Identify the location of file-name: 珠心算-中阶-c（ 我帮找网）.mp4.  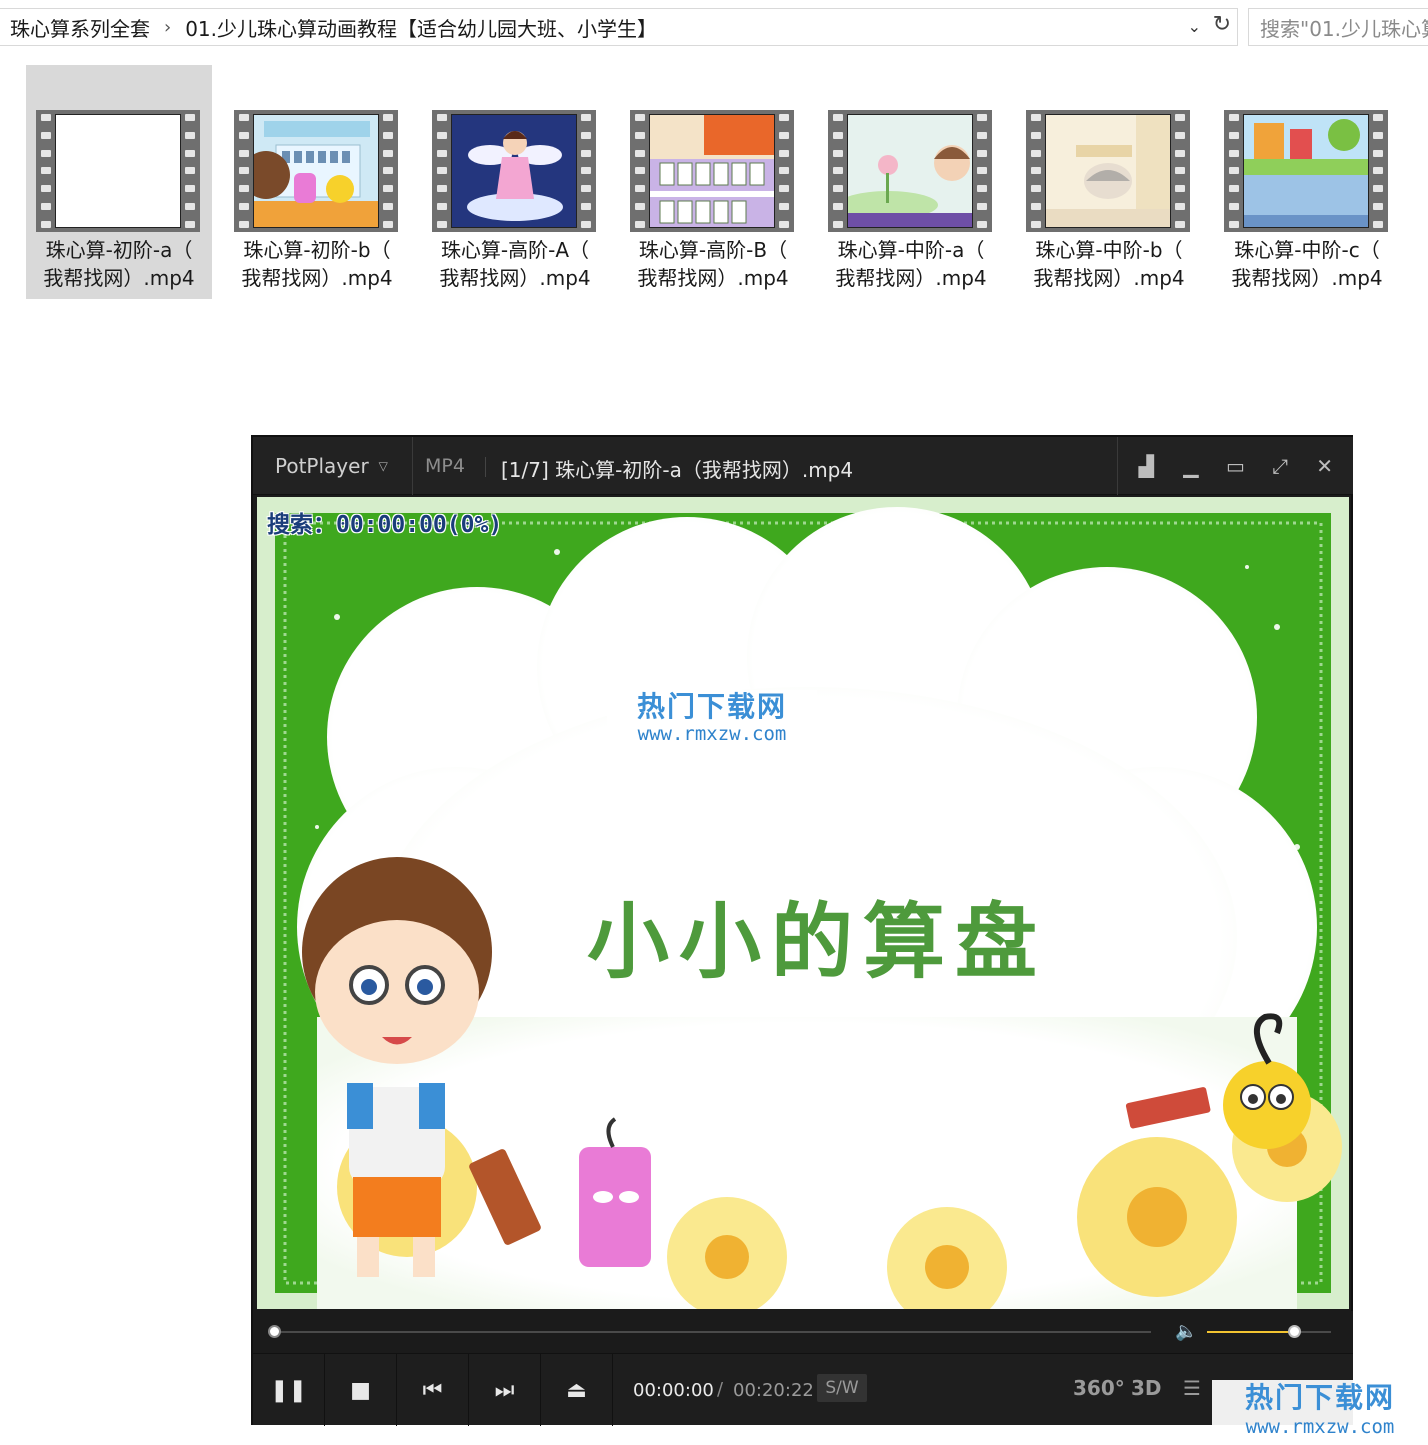
(1307, 264).